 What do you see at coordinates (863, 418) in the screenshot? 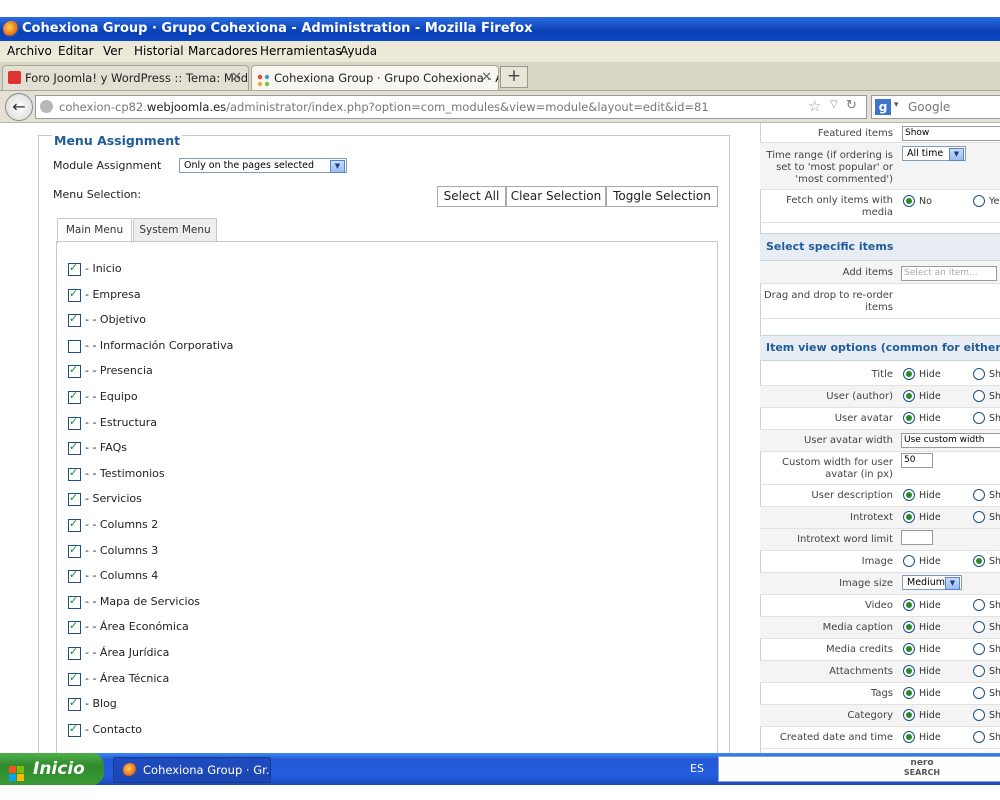
I see `option-label: User avatar` at bounding box center [863, 418].